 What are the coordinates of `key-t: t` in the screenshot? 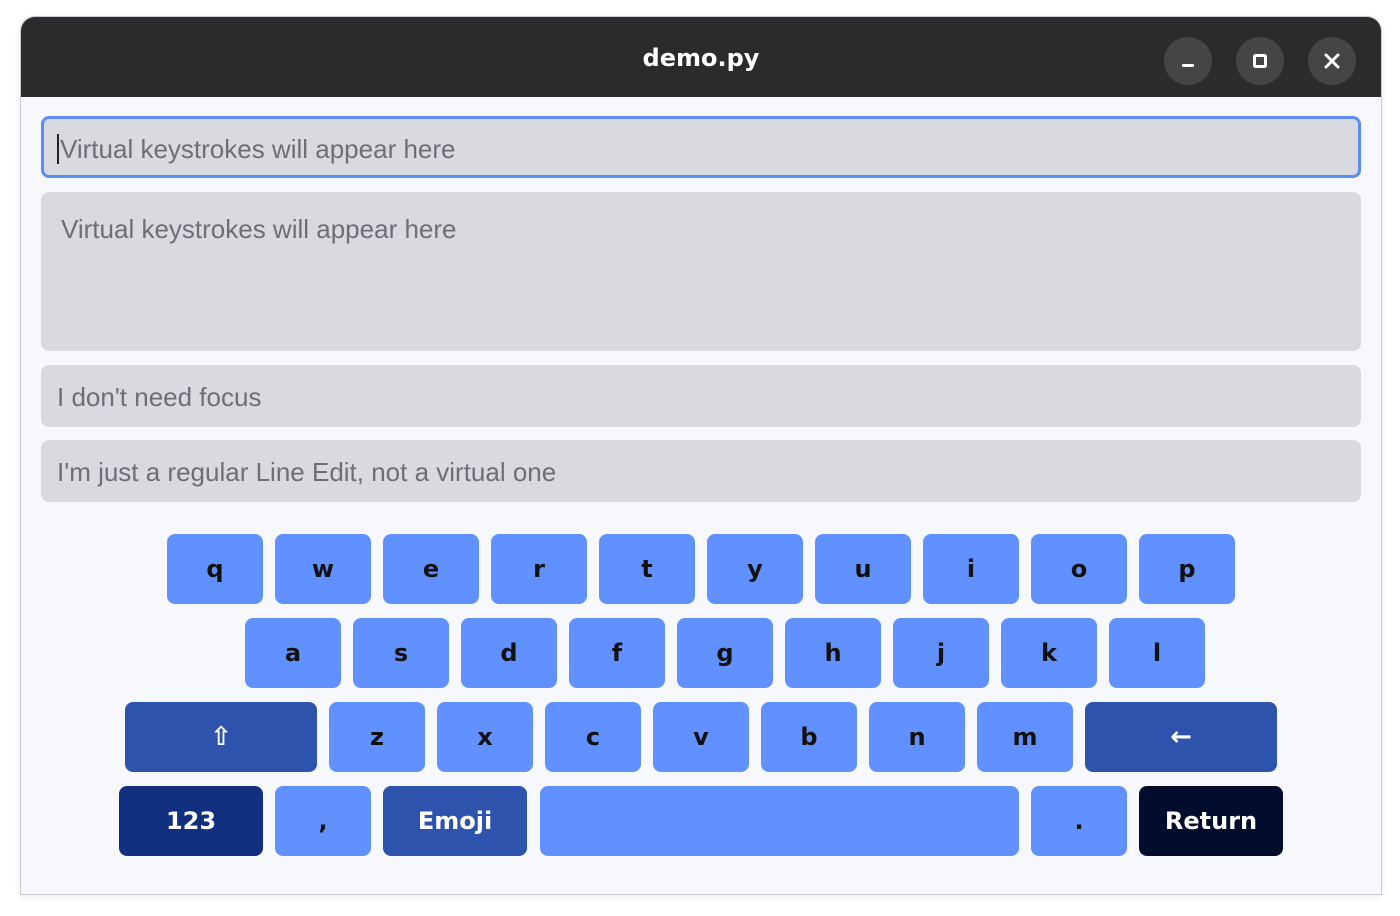 It's located at (647, 569).